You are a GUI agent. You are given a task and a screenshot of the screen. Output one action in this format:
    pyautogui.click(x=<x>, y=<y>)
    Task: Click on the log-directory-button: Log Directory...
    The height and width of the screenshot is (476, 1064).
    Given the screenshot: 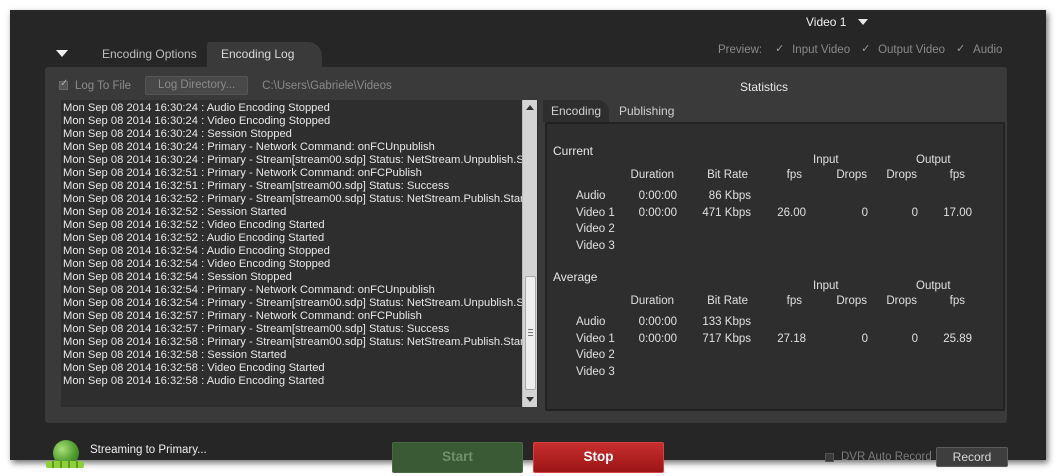 What is the action you would take?
    pyautogui.click(x=197, y=85)
    